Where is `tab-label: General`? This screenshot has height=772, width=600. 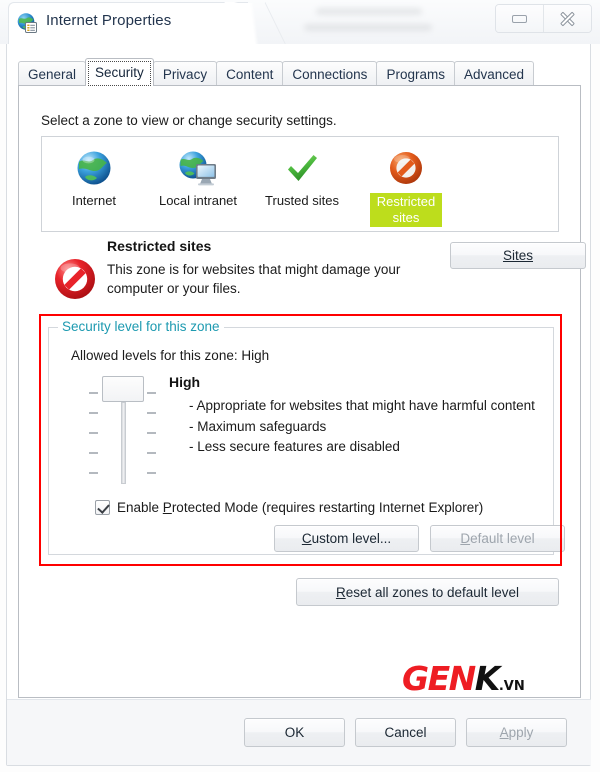 tab-label: General is located at coordinates (52, 74).